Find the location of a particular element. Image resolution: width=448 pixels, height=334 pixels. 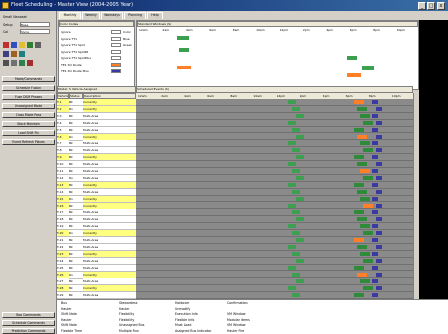

tab-planning: Planning is located at coordinates (135, 15).